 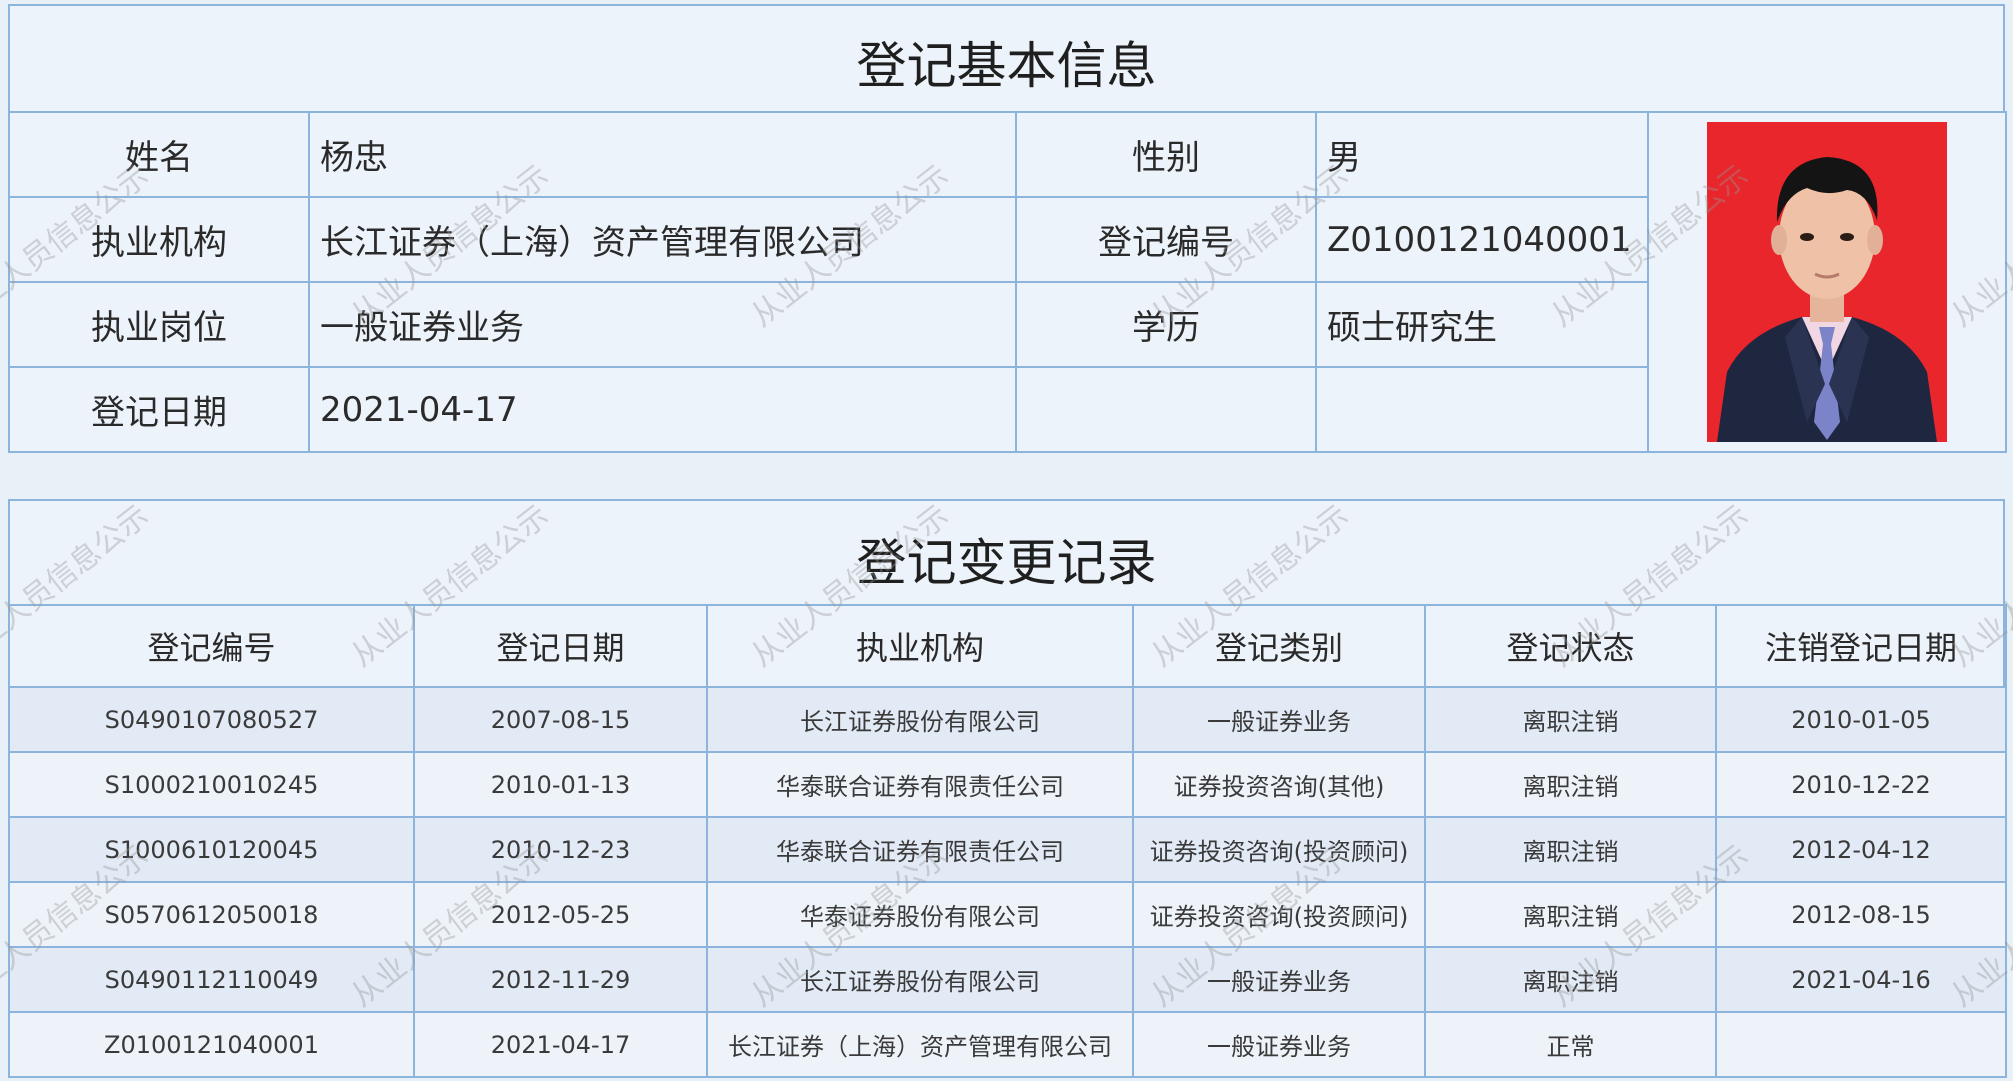 What do you see at coordinates (211, 849) in the screenshot?
I see `cell-registration-number: S1000610120045` at bounding box center [211, 849].